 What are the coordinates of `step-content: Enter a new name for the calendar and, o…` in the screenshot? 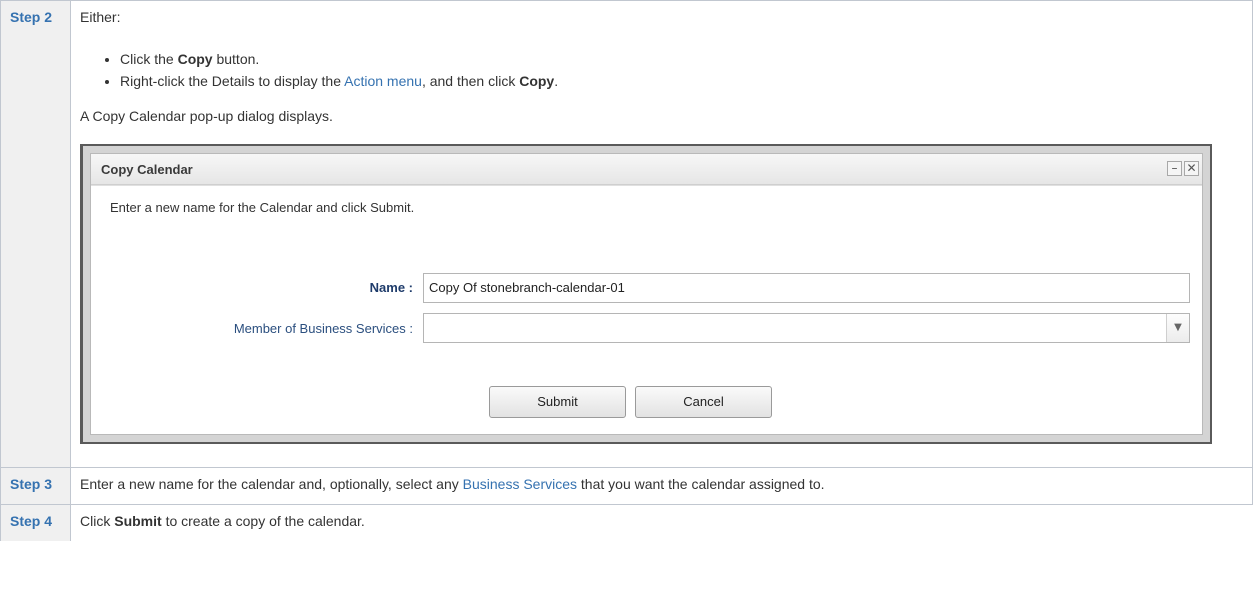 It's located at (661, 486).